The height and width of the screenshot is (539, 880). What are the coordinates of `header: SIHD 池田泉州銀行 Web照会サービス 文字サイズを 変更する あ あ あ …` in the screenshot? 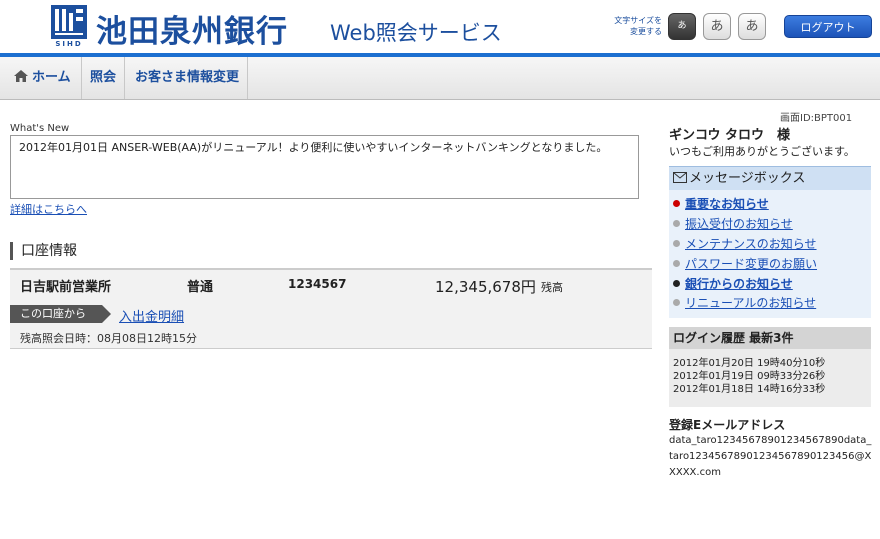 It's located at (440, 27).